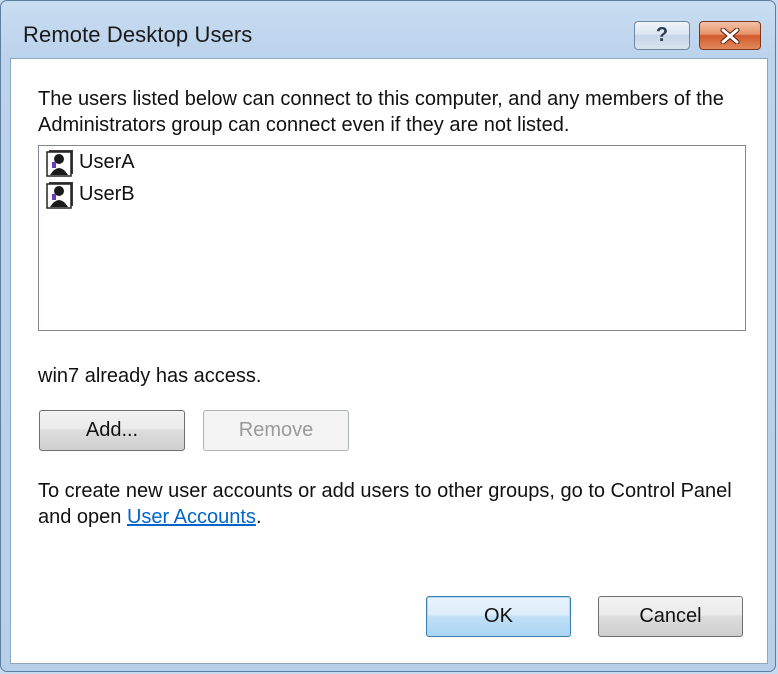 The image size is (778, 674). I want to click on help-button: ?, so click(662, 35).